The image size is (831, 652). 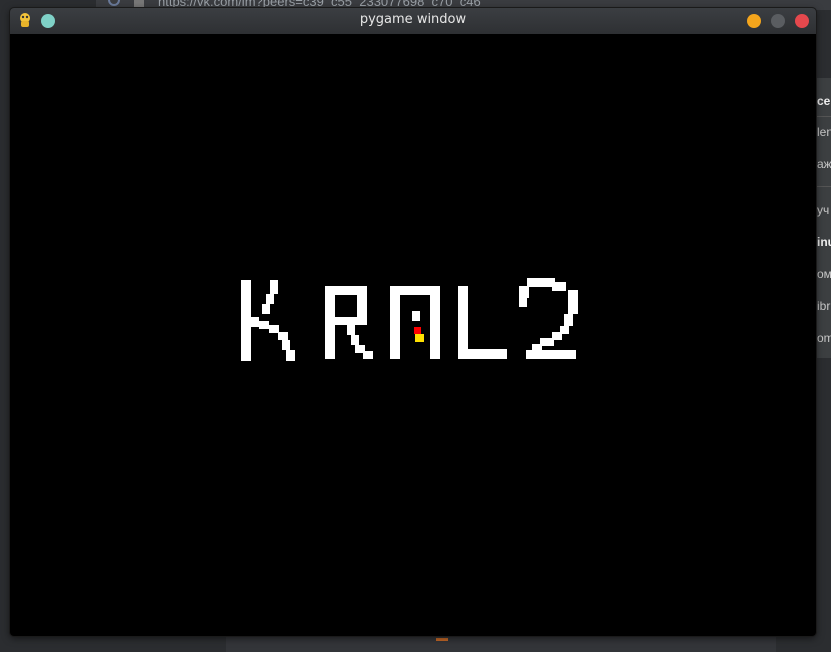 I want to click on player-cursor, so click(x=419, y=334).